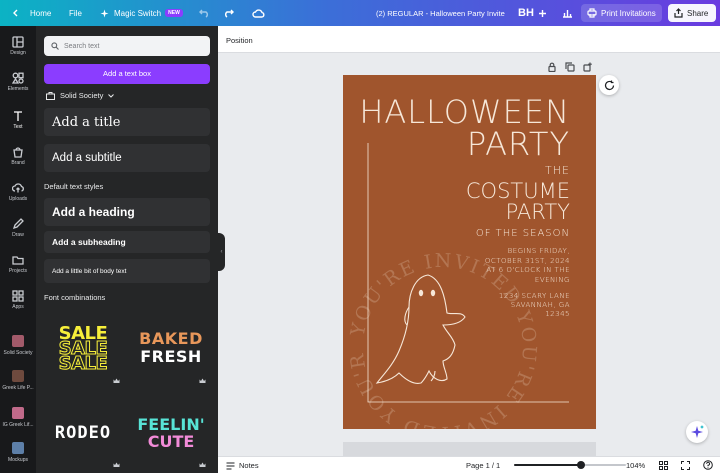 Image resolution: width=720 pixels, height=473 pixels. I want to click on print-invitations-button: Print Invitations, so click(621, 13).